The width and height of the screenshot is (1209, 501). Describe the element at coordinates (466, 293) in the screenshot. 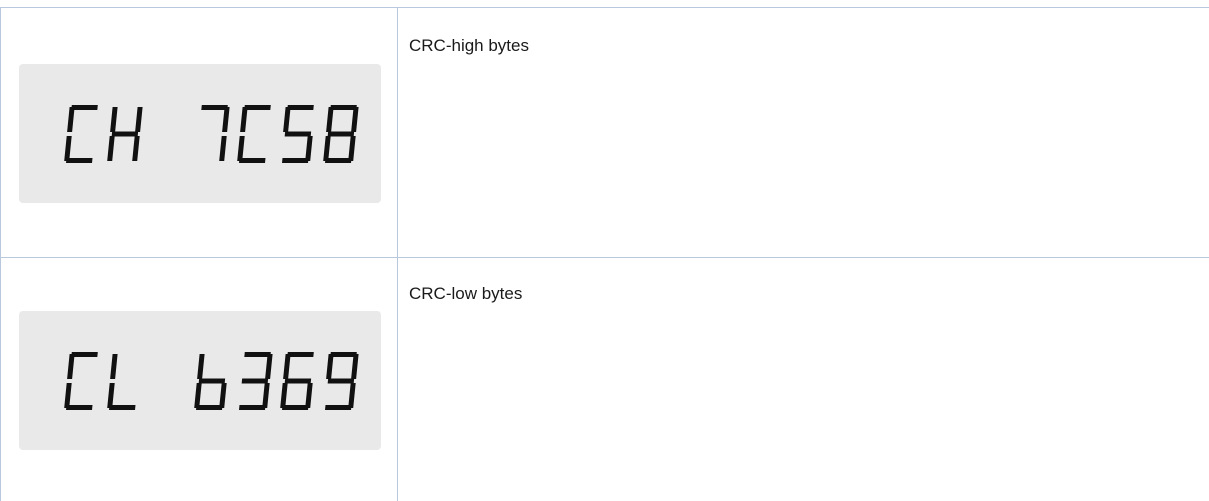

I see `row-description: CRC-low bytes` at that location.